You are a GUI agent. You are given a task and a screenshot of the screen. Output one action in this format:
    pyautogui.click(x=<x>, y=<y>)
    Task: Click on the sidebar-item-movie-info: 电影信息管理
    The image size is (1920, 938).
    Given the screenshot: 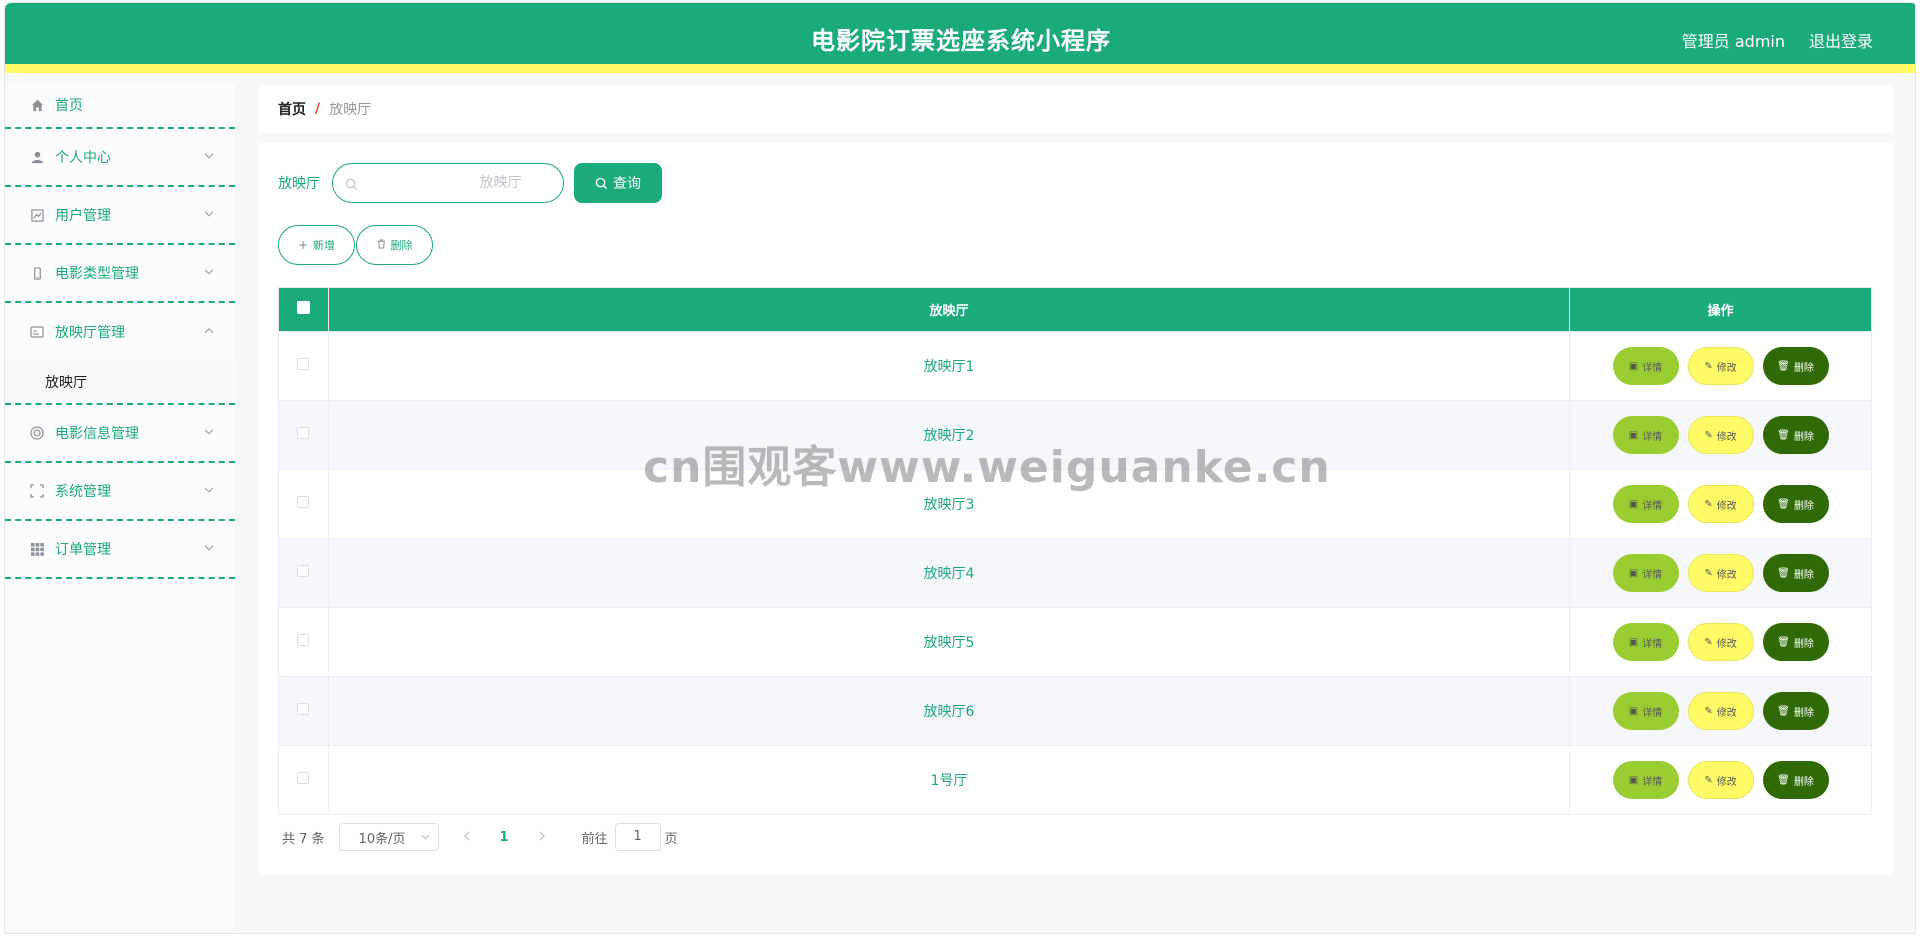 What is the action you would take?
    pyautogui.click(x=120, y=434)
    